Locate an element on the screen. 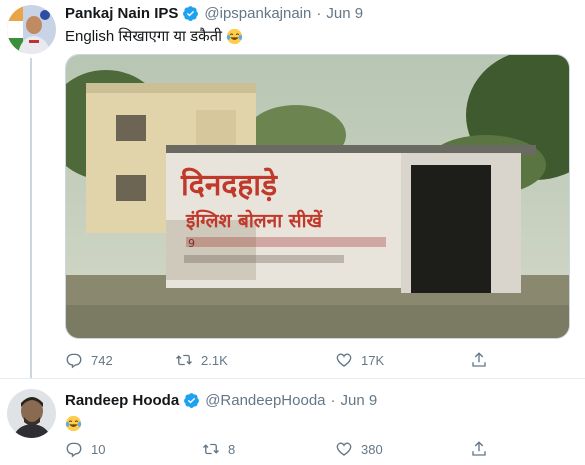  tweet-text: English सिखाएगा या डकैती is located at coordinates (154, 36).